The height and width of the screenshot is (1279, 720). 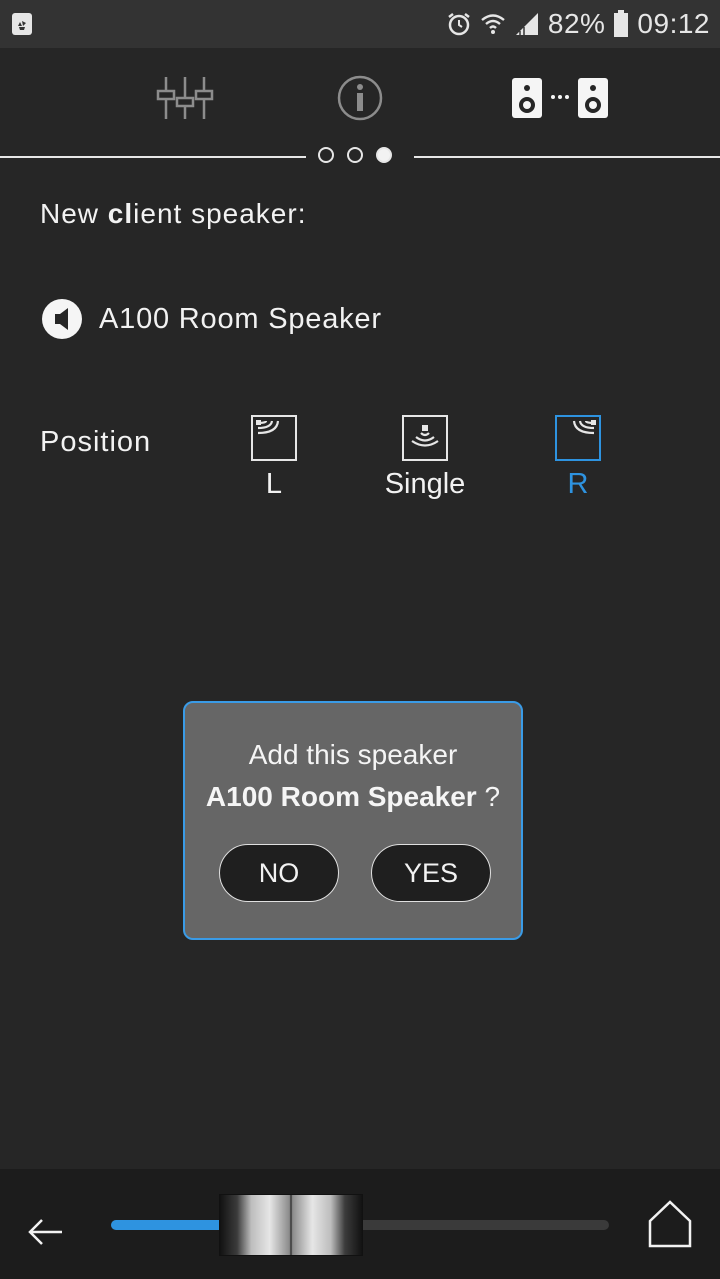 I want to click on status-bar: 82% 09:12, so click(x=360, y=24).